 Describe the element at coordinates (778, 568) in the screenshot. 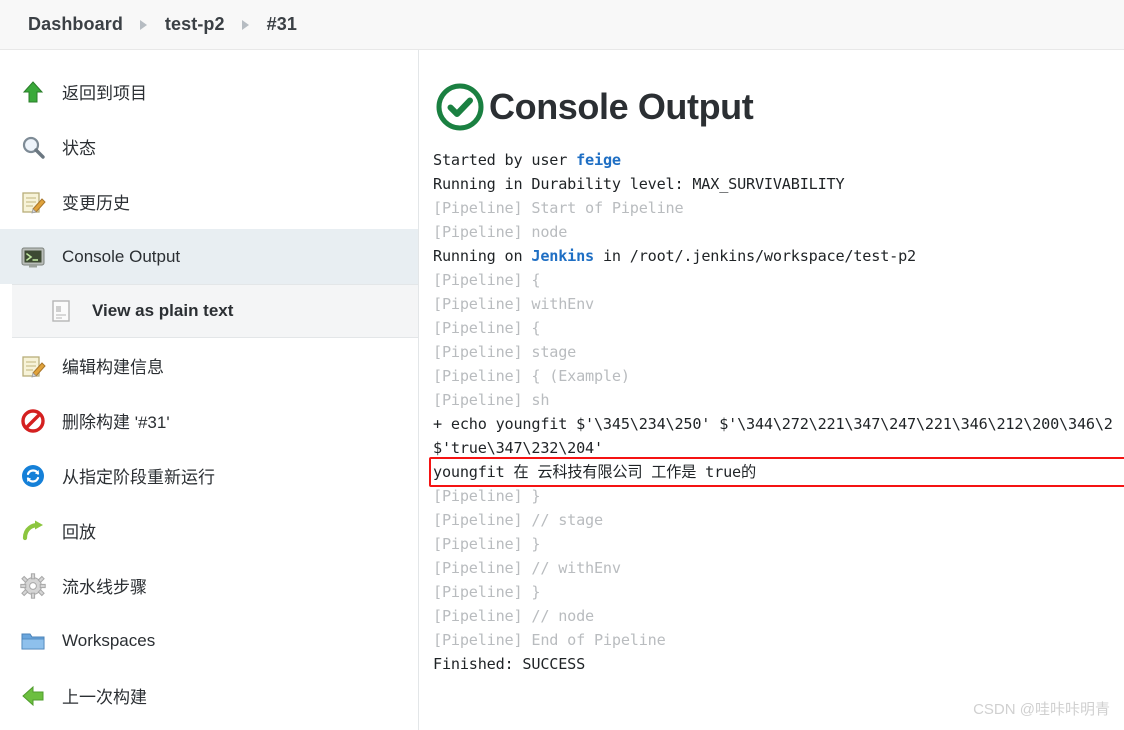

I see `console-log-line: [Pipeline] // withEnv` at that location.